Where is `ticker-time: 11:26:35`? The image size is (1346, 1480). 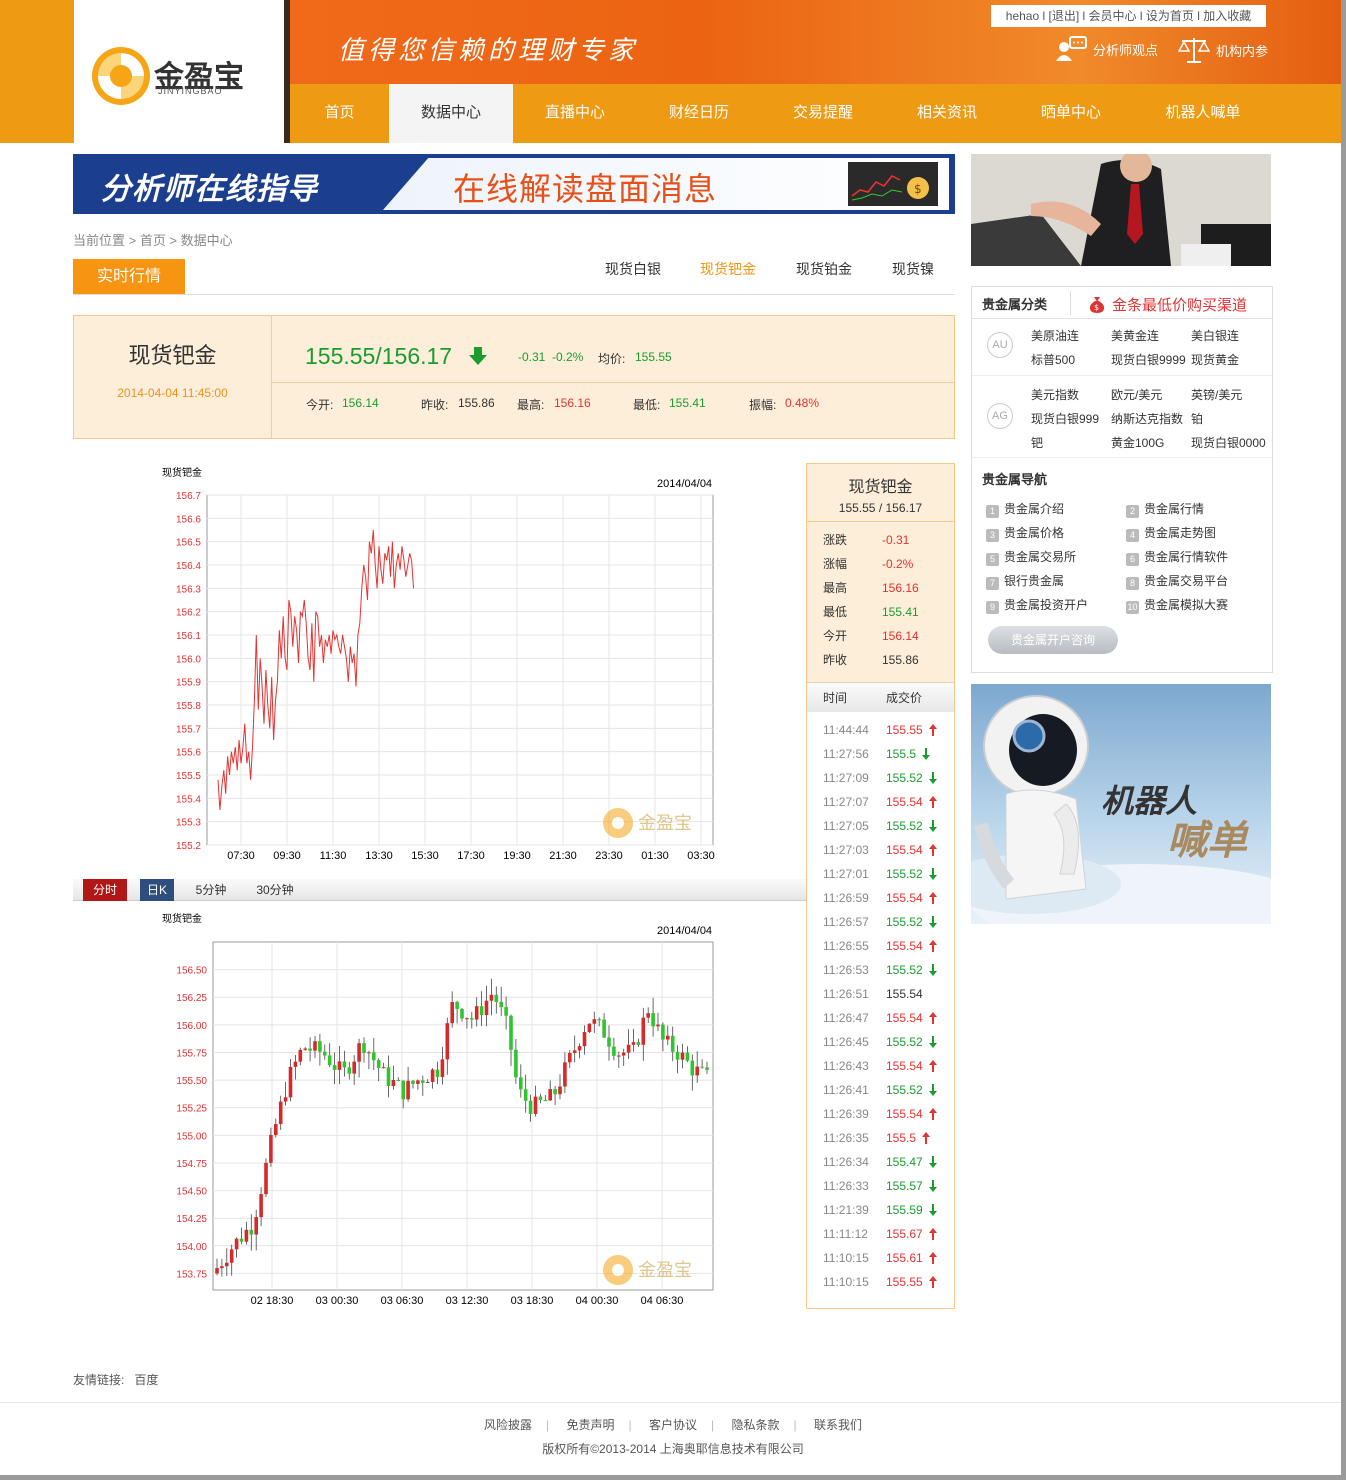 ticker-time: 11:26:35 is located at coordinates (846, 1138).